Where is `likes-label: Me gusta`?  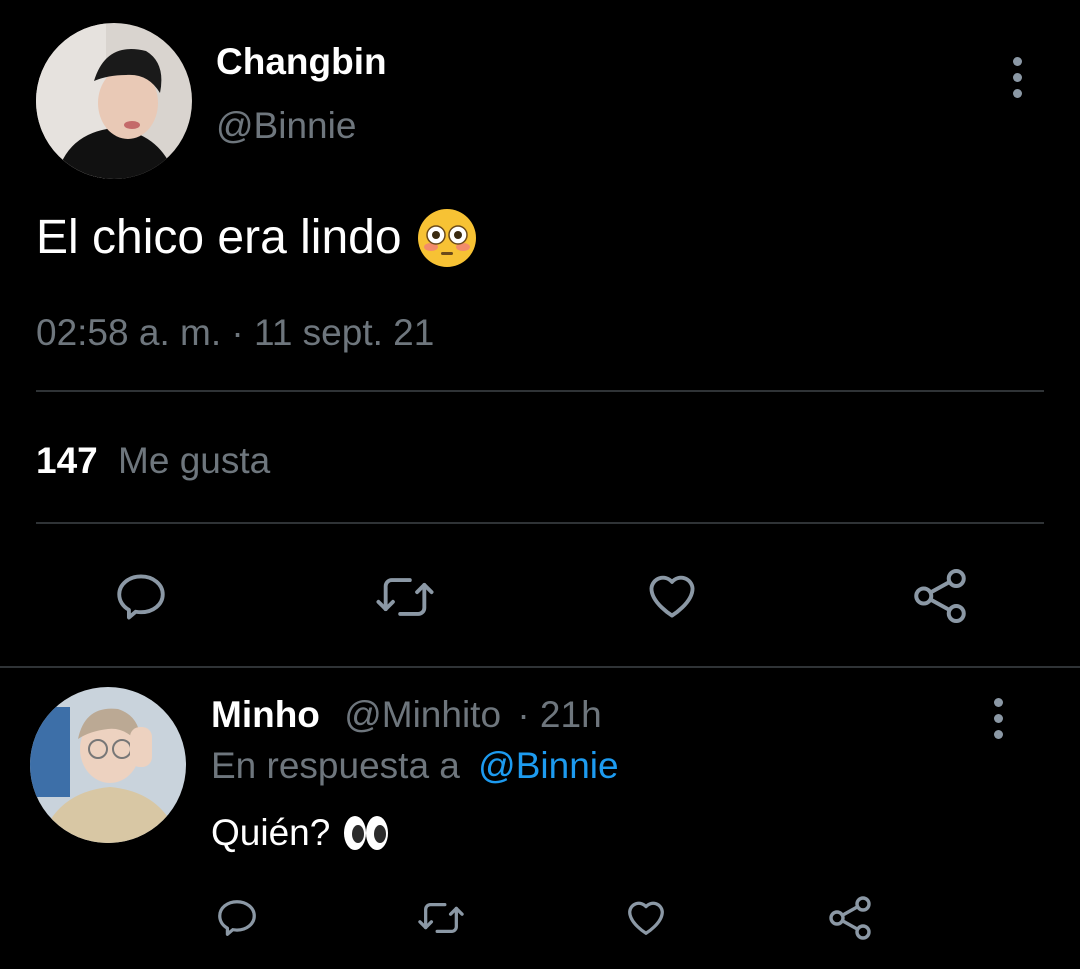 likes-label: Me gusta is located at coordinates (194, 460).